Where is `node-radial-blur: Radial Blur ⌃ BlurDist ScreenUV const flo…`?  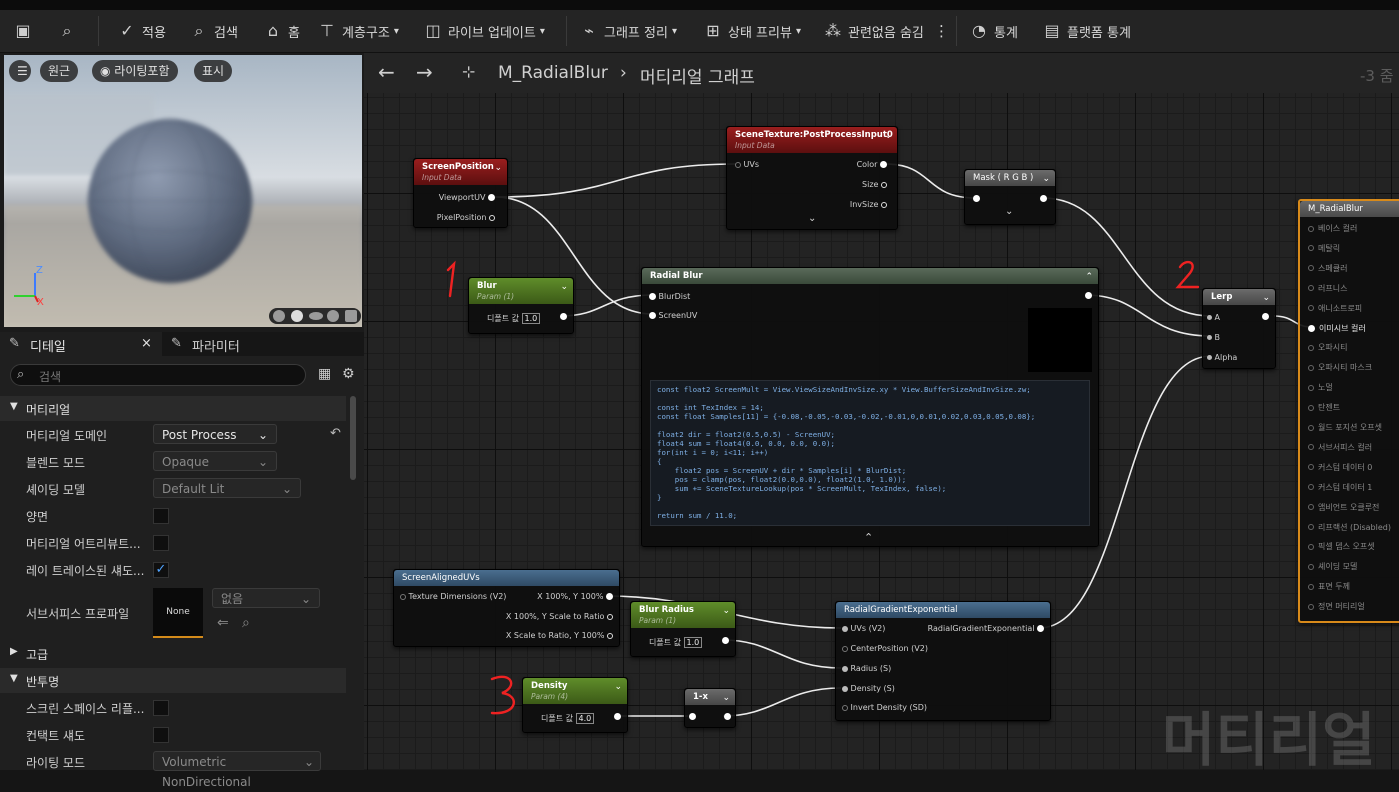 node-radial-blur: Radial Blur ⌃ BlurDist ScreenUV const flo… is located at coordinates (870, 407).